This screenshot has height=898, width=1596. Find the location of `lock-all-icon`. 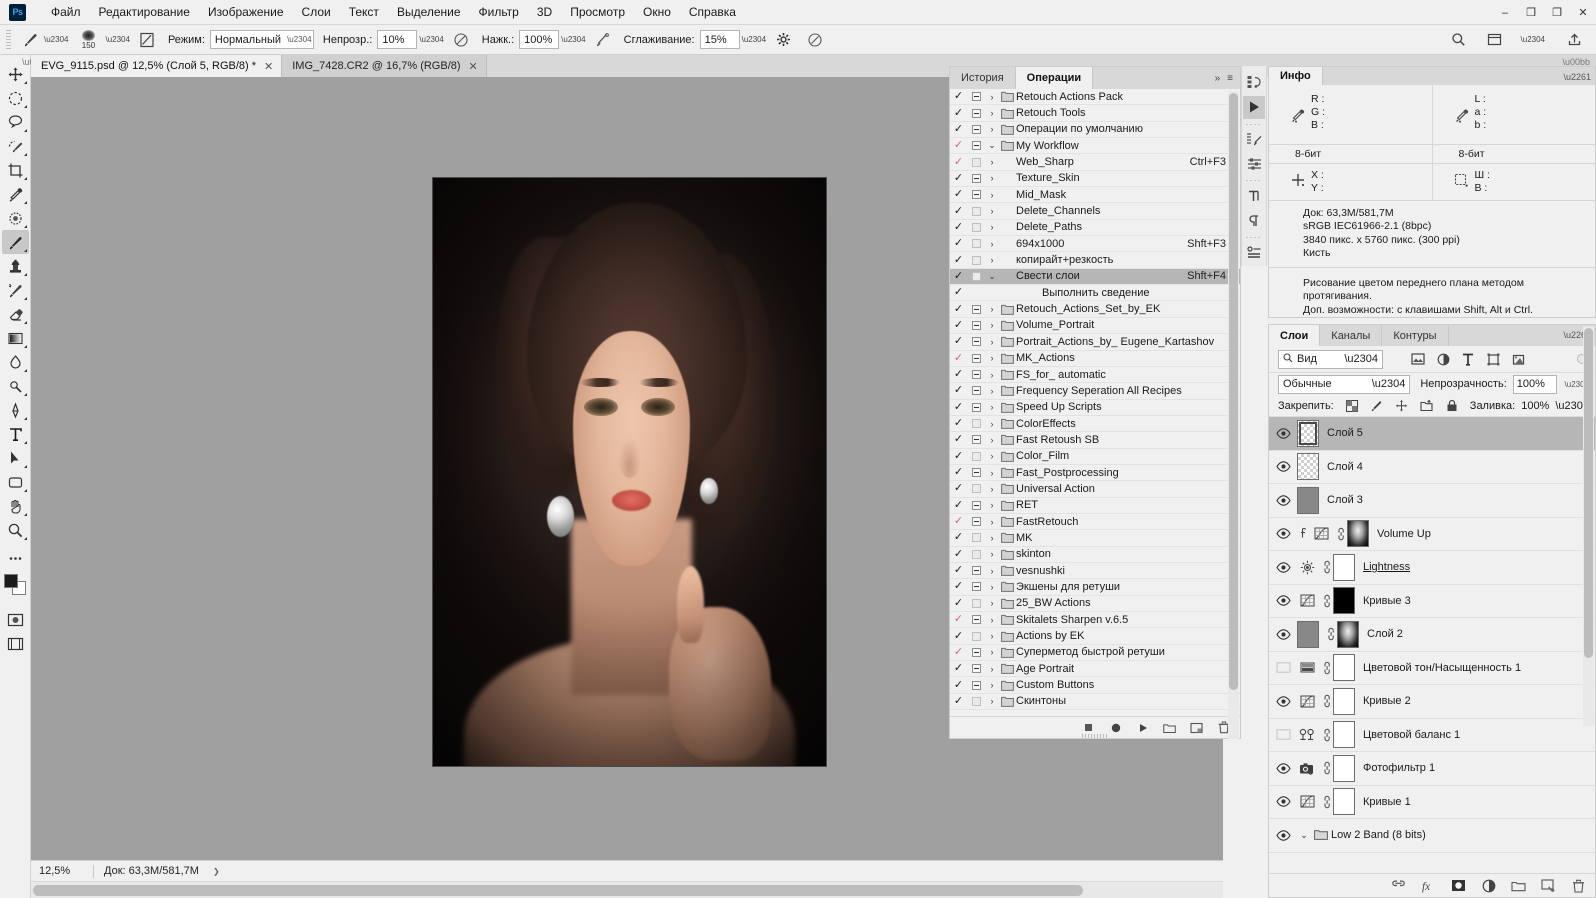

lock-all-icon is located at coordinates (1452, 406).